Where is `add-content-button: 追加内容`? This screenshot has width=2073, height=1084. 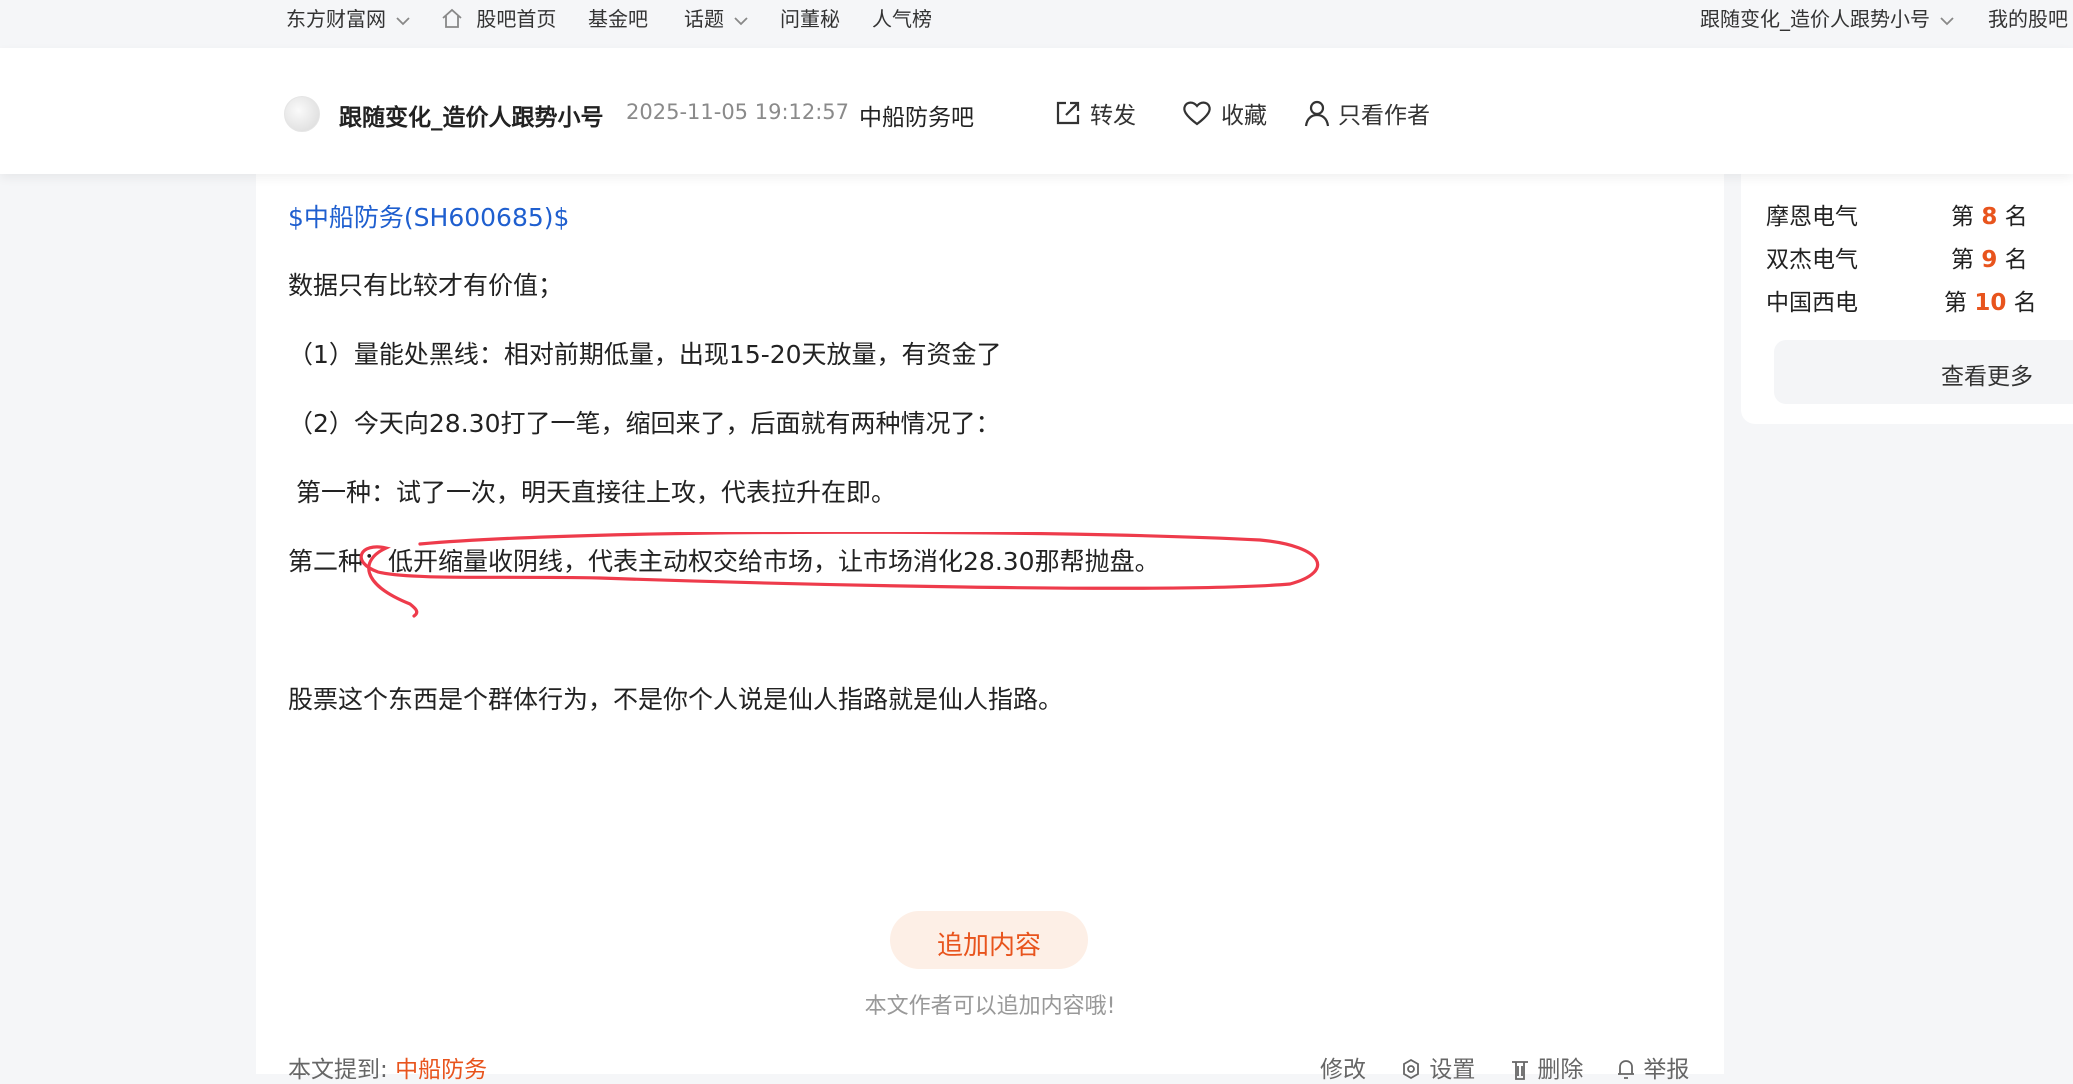
add-content-button: 追加内容 is located at coordinates (989, 940).